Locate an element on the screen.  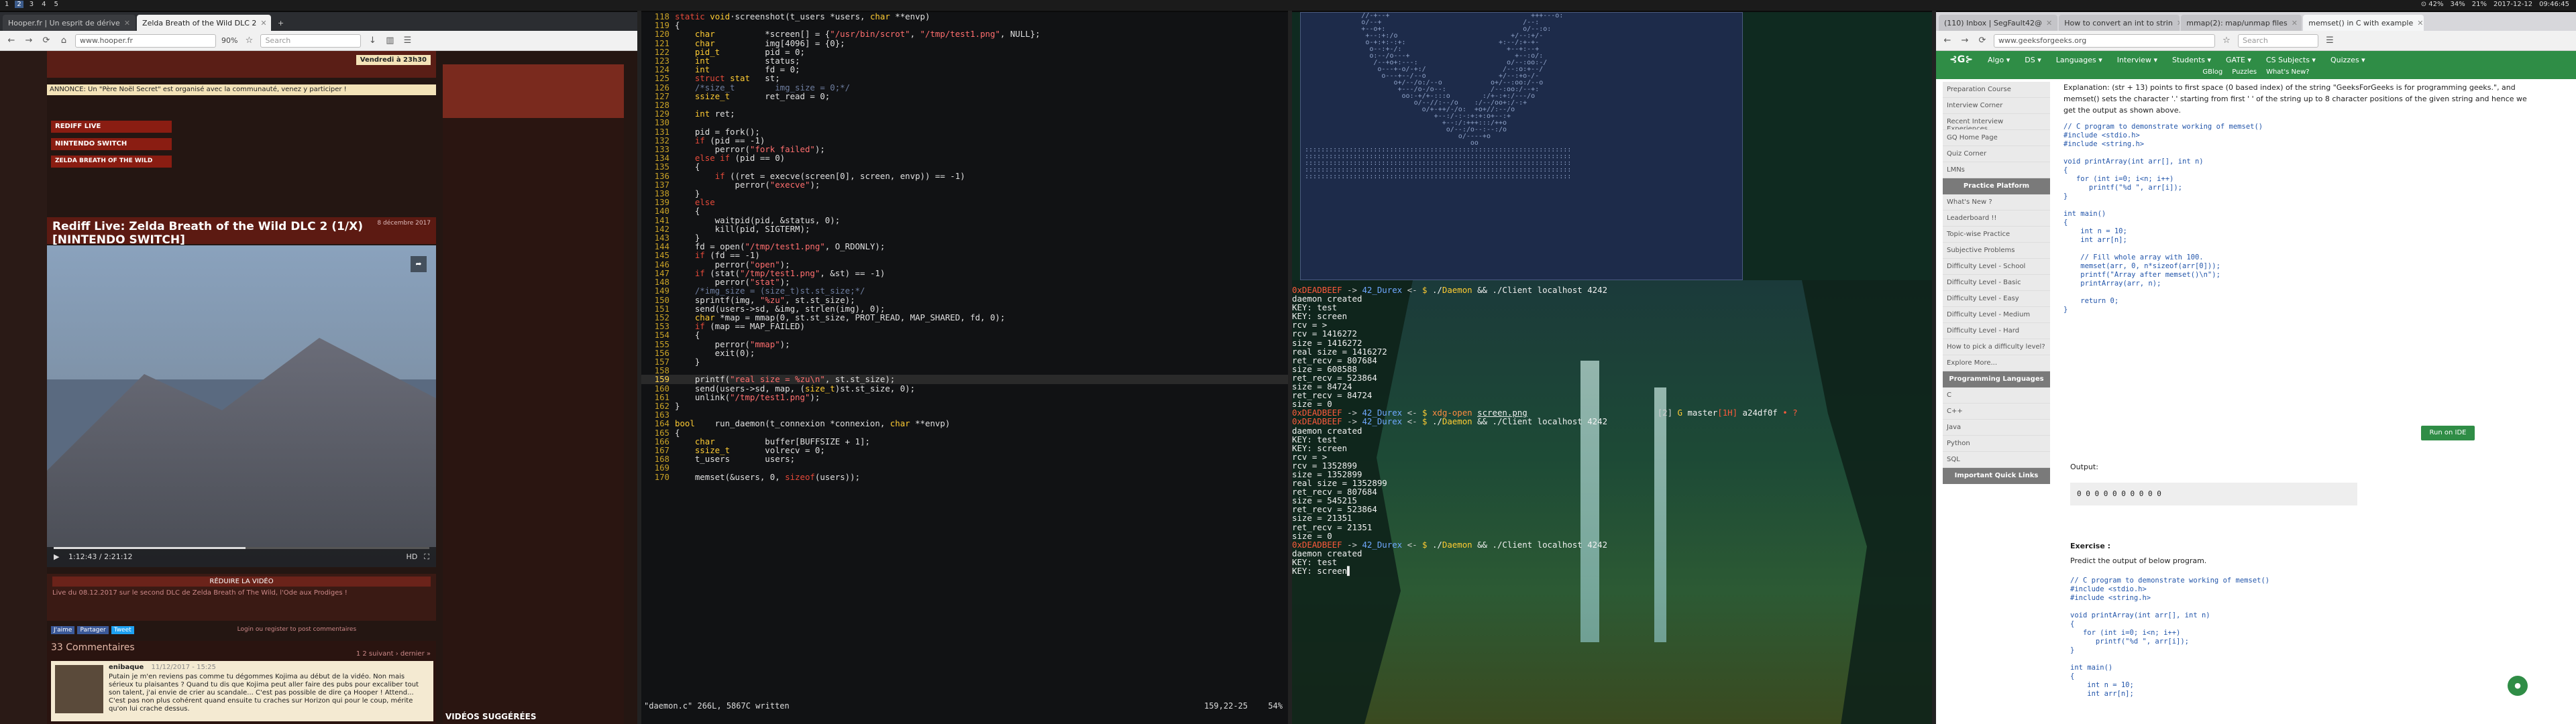
line-number: 160 is located at coordinates (661, 388).